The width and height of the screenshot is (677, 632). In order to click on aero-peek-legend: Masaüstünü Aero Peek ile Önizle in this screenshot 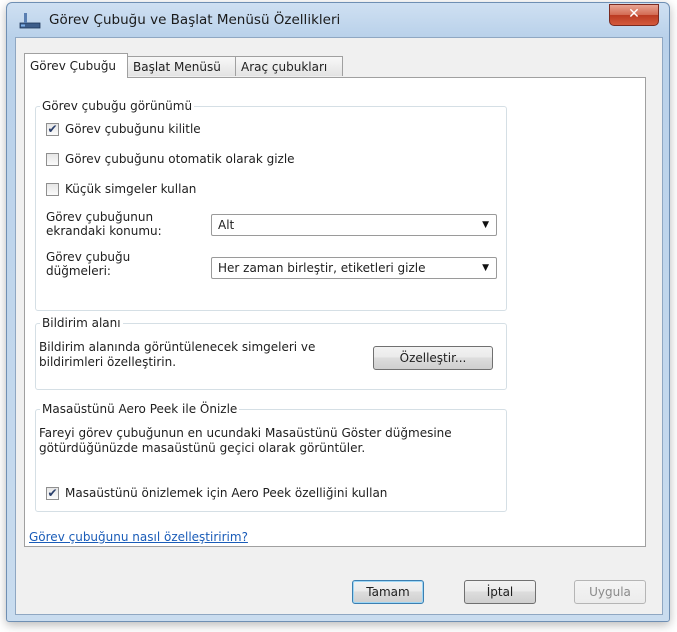, I will do `click(140, 409)`.